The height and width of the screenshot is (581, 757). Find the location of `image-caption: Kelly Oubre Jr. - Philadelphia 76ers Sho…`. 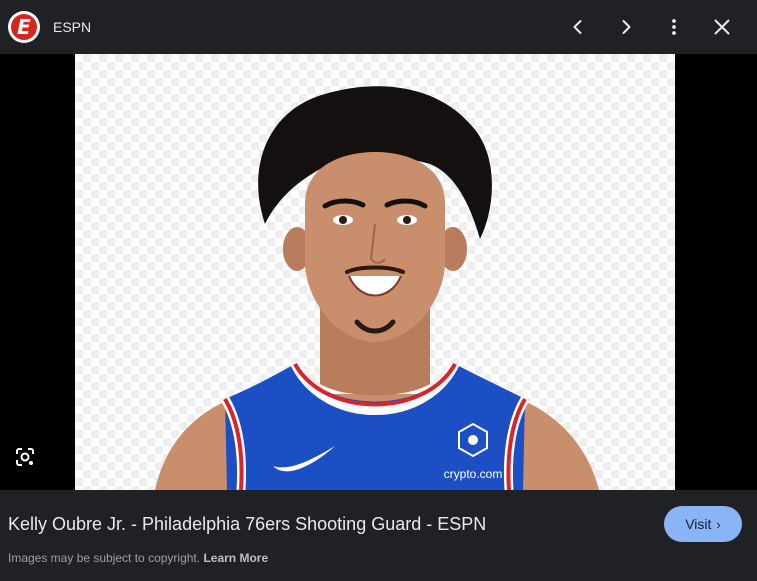

image-caption: Kelly Oubre Jr. - Philadelphia 76ers Sho… is located at coordinates (247, 524).